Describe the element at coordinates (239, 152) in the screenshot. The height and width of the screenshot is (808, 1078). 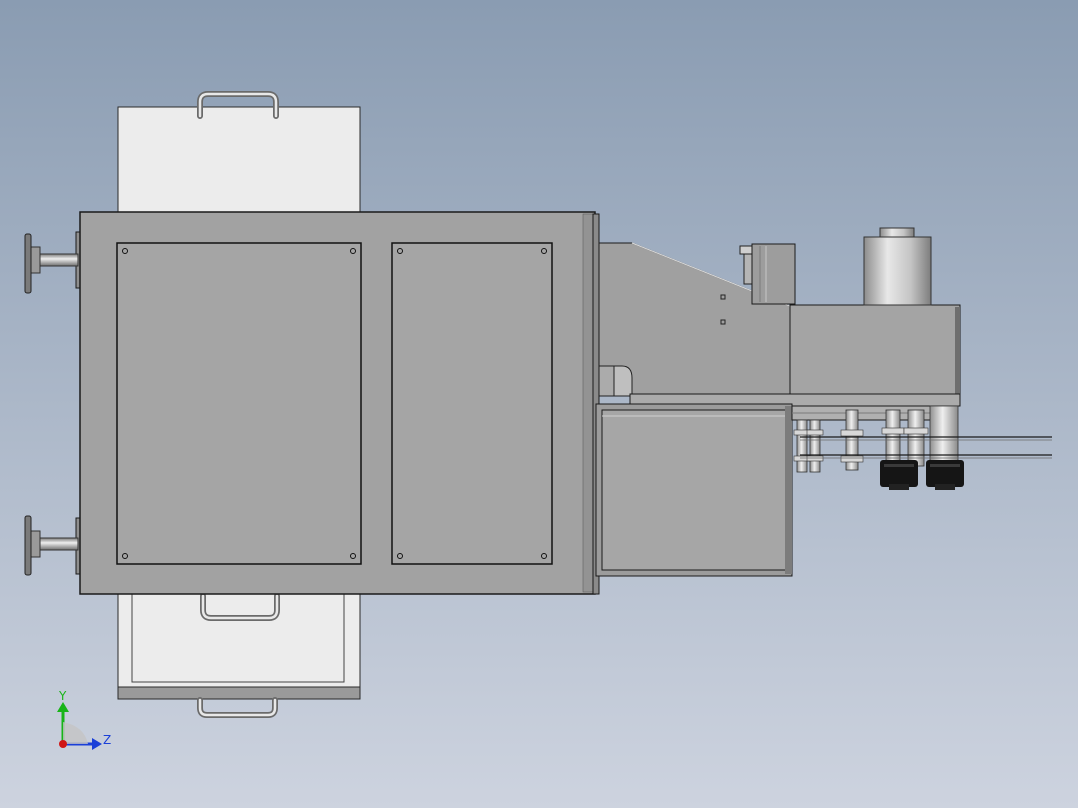
I see `top-drawer` at that location.